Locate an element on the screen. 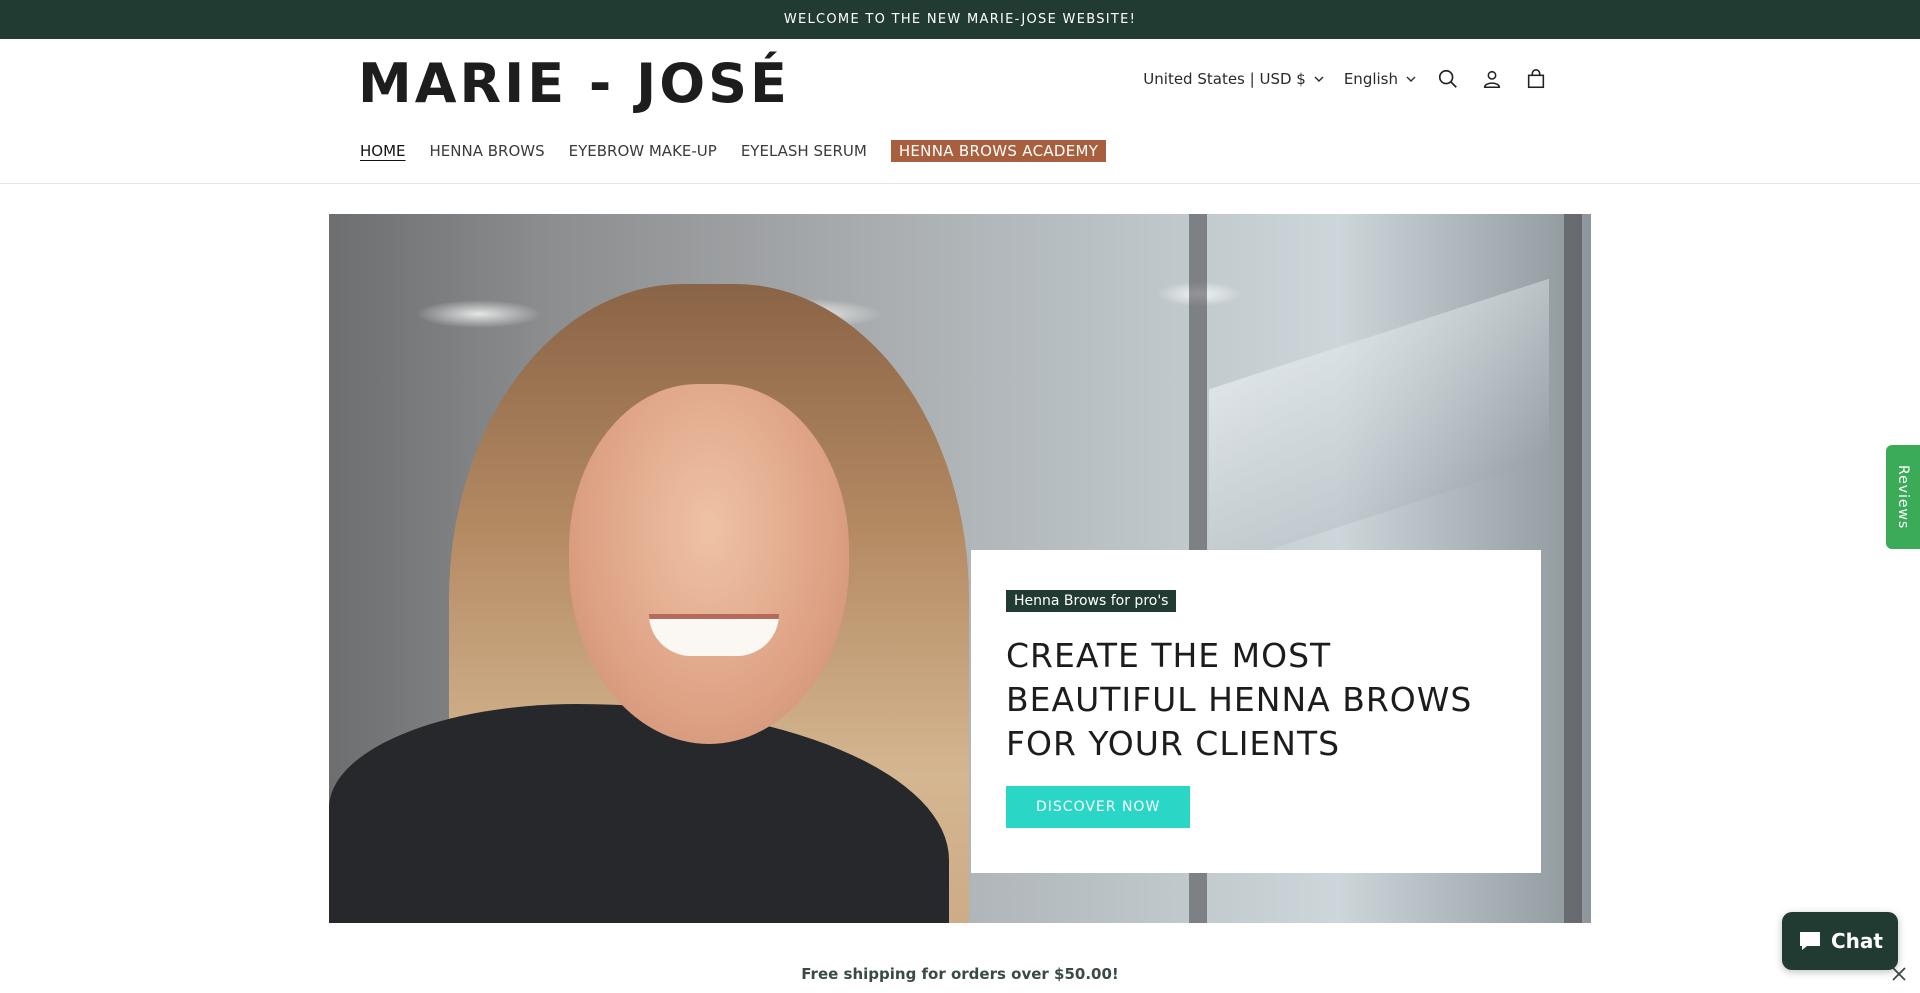 This screenshot has width=1920, height=993. language-selector-label: English is located at coordinates (1370, 79).